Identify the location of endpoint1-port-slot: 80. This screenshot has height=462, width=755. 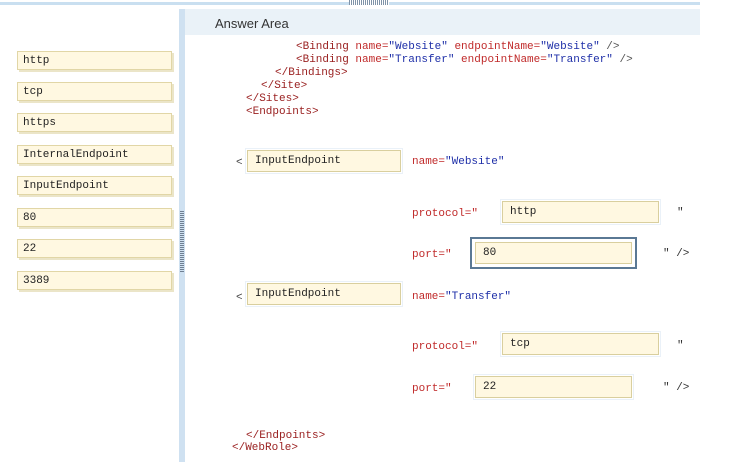
(553, 253).